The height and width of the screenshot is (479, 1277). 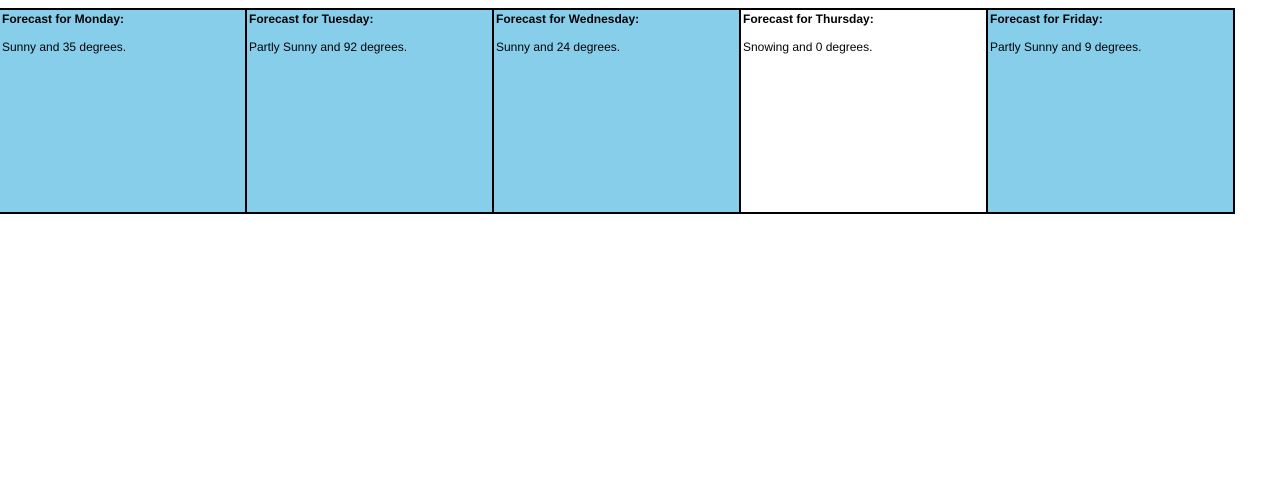 I want to click on forecast-title: Forecast for Wednesday:, so click(x=568, y=19).